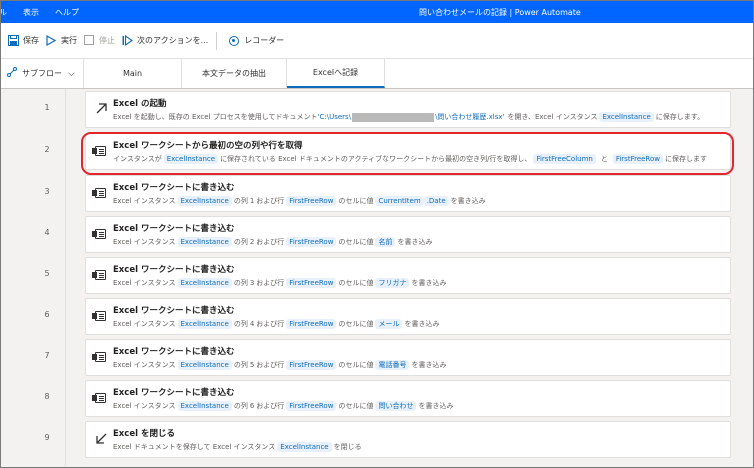 The image size is (754, 468). I want to click on line-number: 9, so click(47, 437).